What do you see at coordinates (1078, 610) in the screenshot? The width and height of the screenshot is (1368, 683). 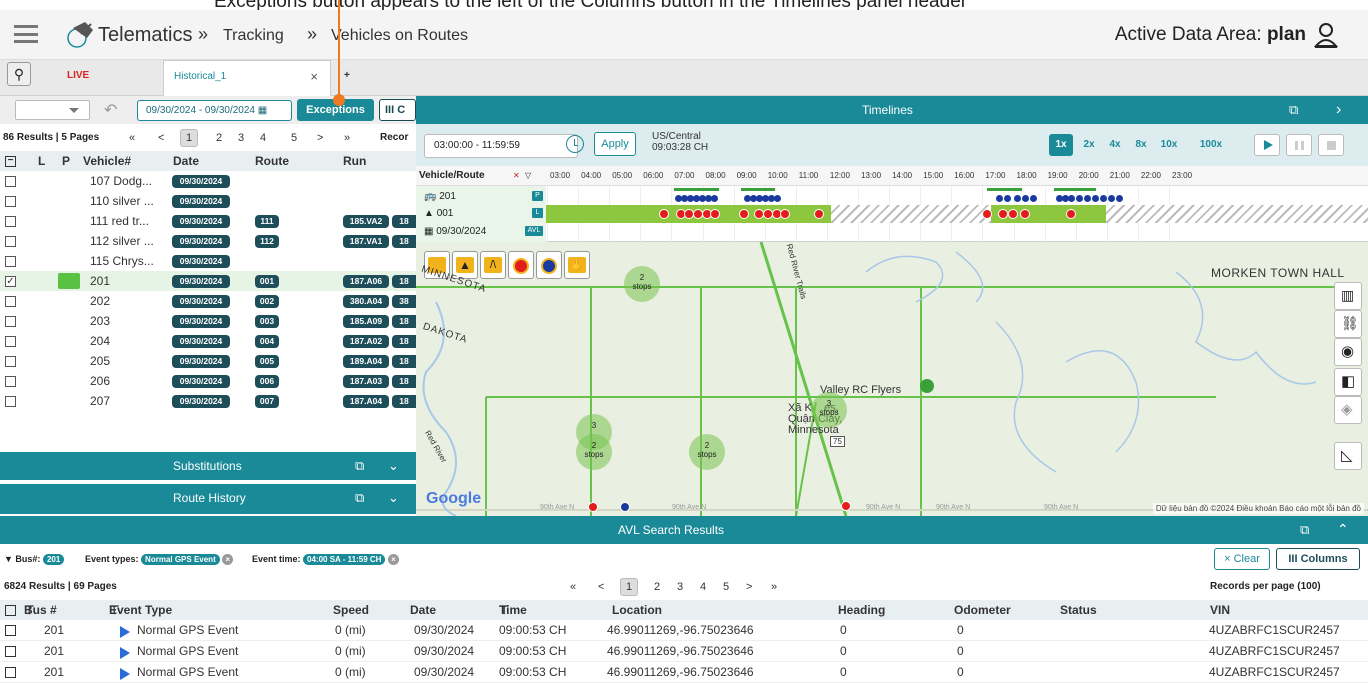 I see `col-status: Status` at bounding box center [1078, 610].